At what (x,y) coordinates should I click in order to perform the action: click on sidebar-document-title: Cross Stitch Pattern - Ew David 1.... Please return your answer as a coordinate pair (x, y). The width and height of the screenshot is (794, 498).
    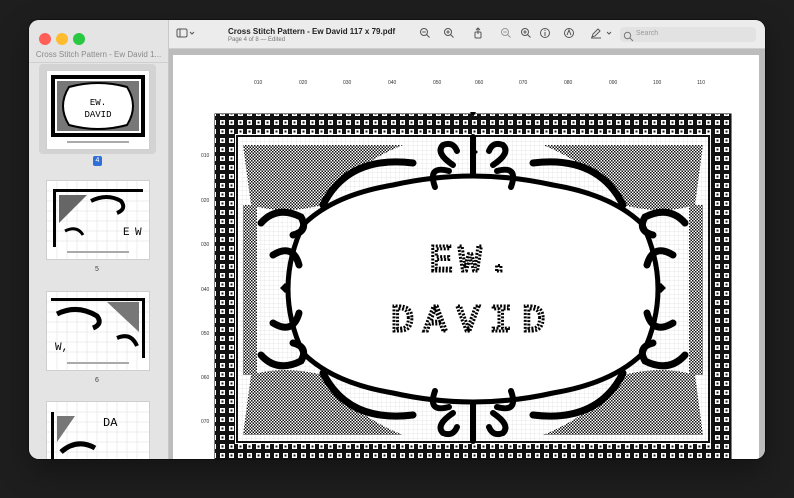
    Looking at the image, I should click on (98, 54).